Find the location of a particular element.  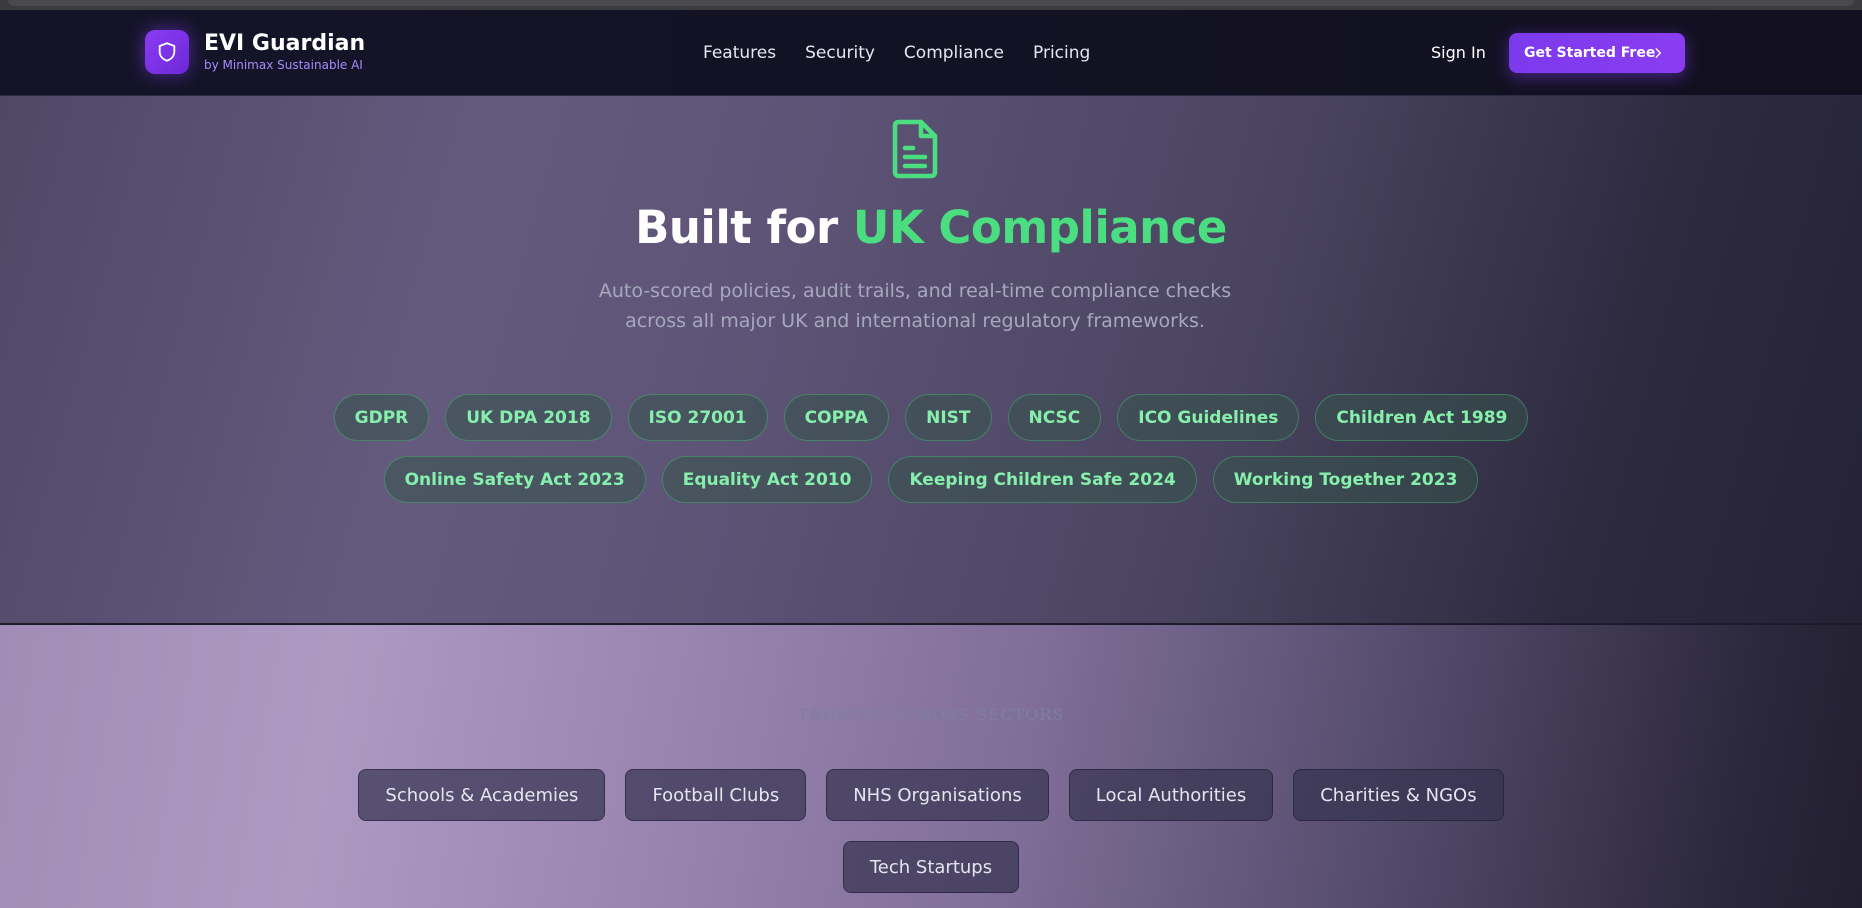

hero-title-accent: UK Compliance is located at coordinates (1040, 227).